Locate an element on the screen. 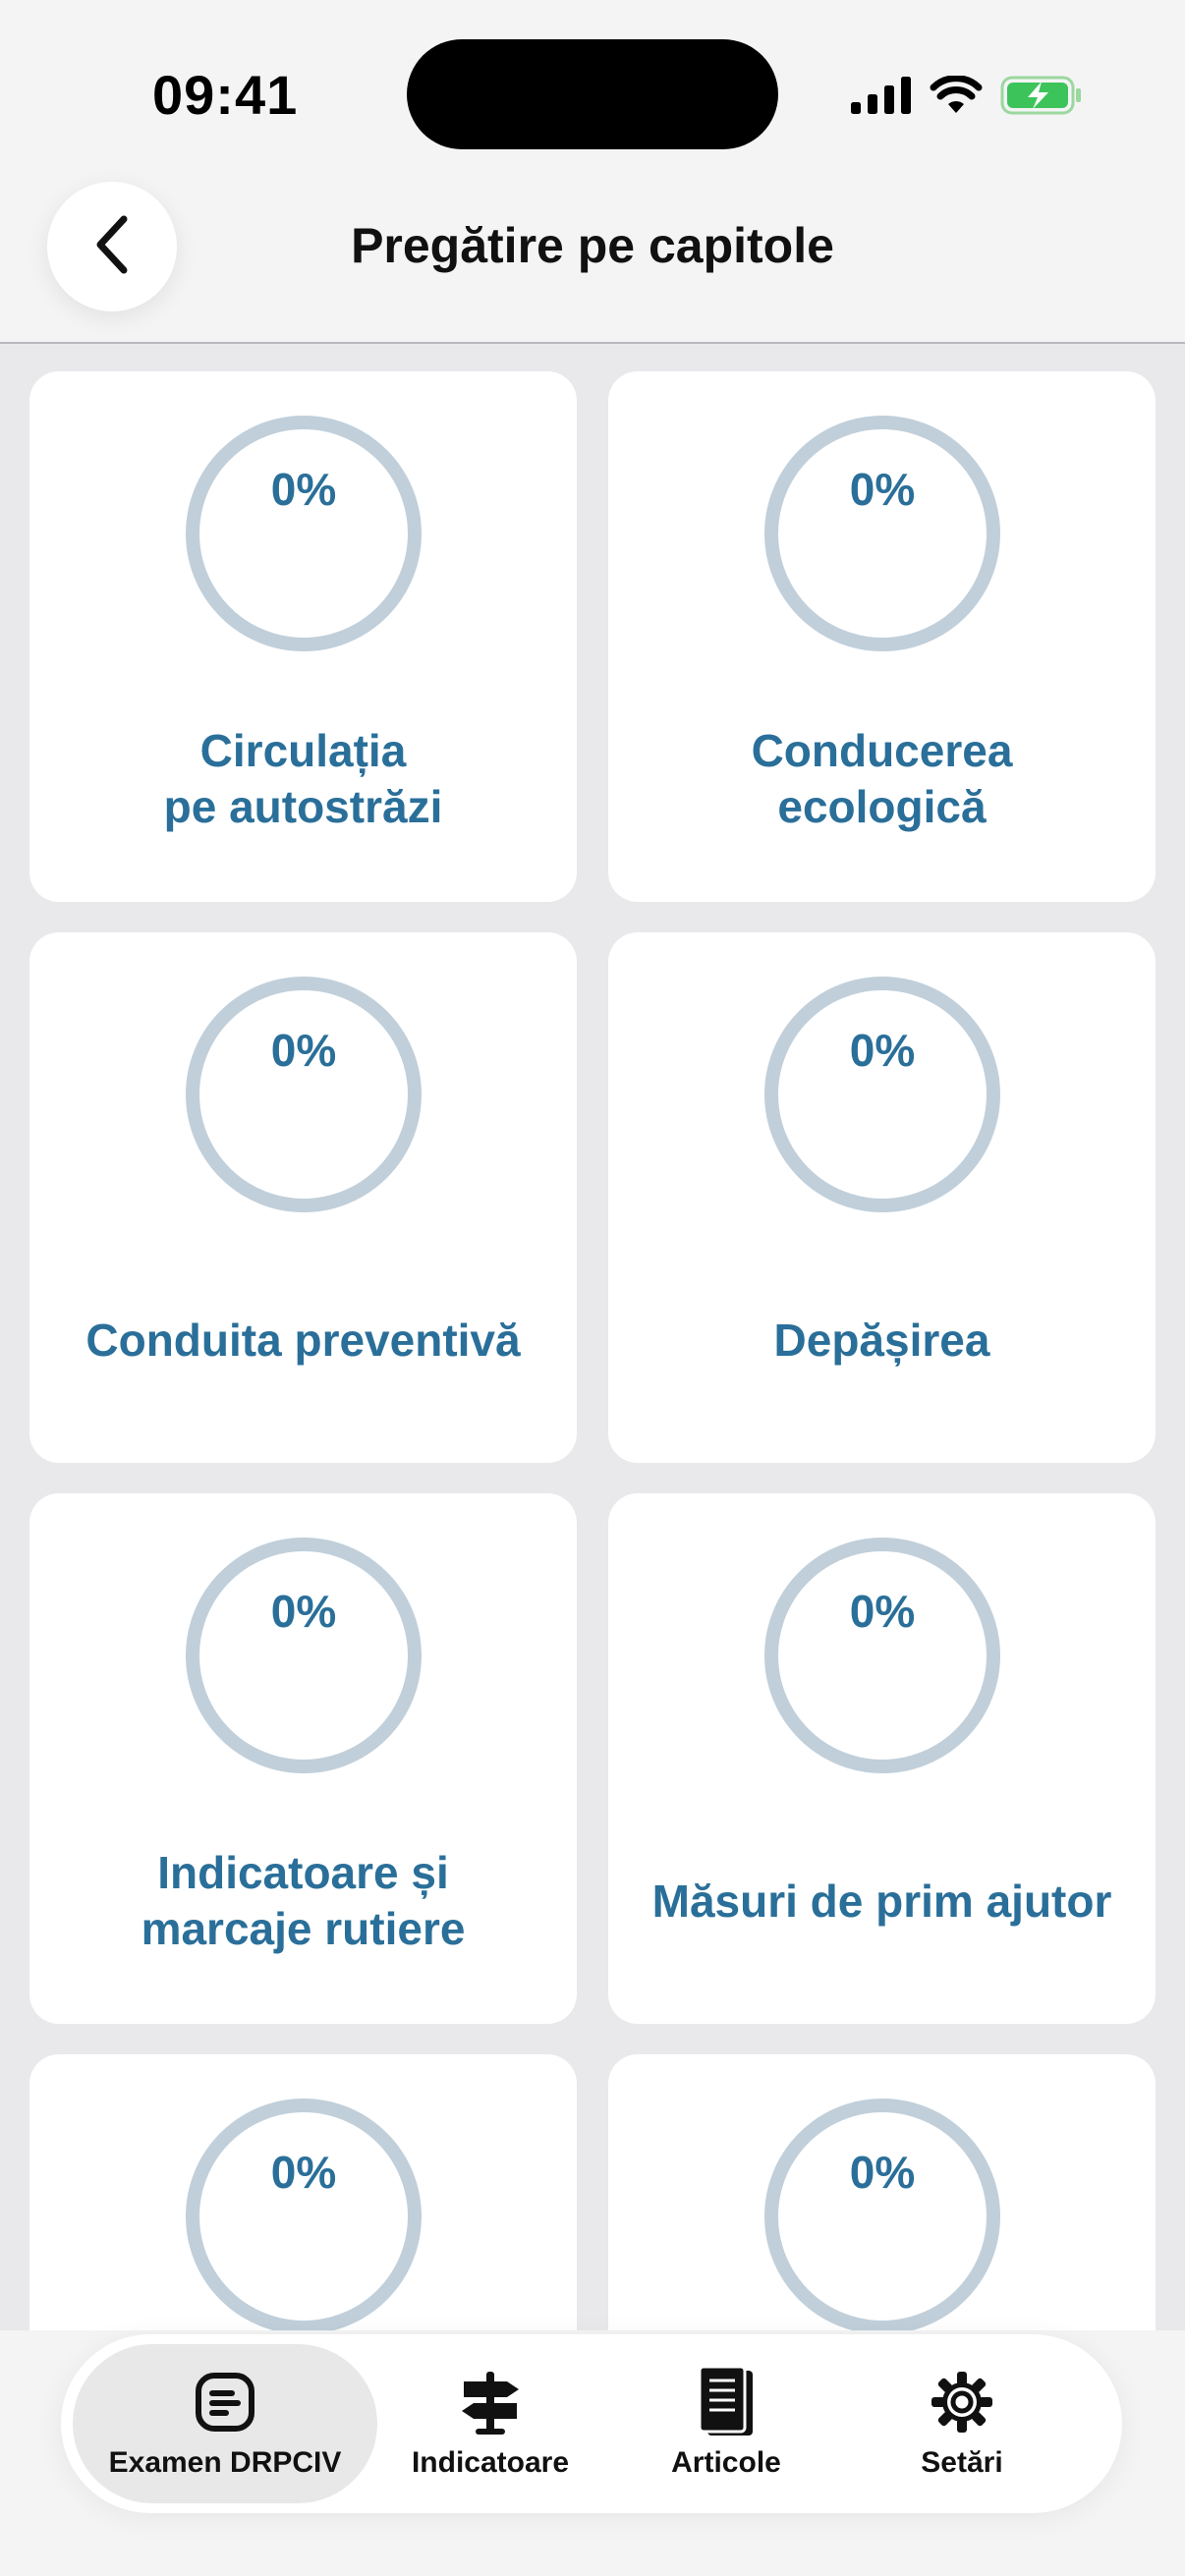 This screenshot has height=2576, width=1185. tab-setari: Setări is located at coordinates (962, 2423).